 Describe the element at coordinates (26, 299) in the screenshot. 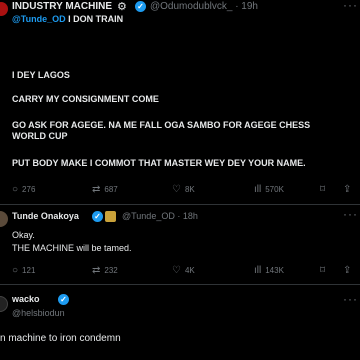

I see `author-name: wacko` at that location.